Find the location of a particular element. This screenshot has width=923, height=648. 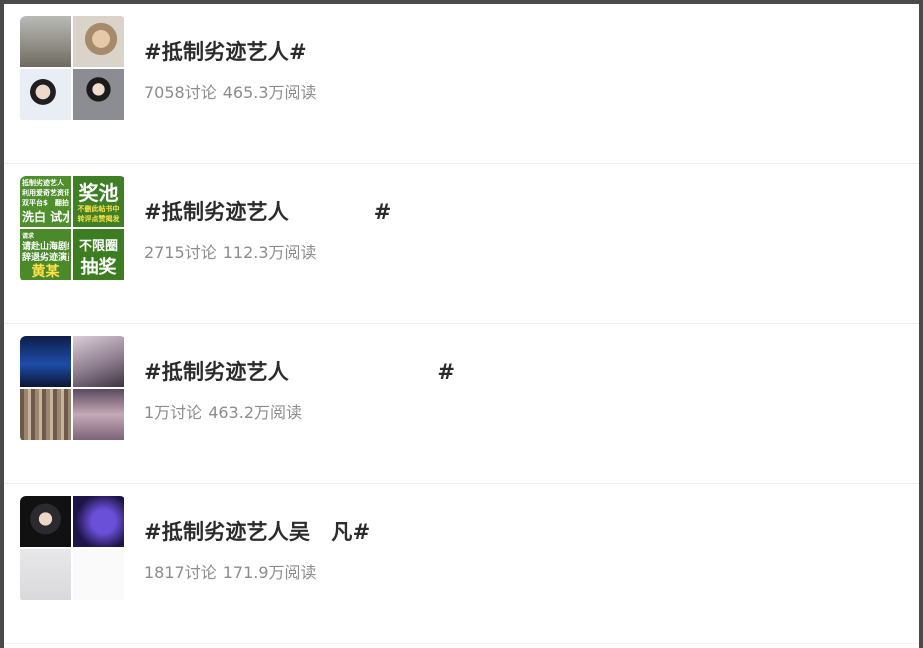

discussion-count: 1万讨论 is located at coordinates (173, 412).